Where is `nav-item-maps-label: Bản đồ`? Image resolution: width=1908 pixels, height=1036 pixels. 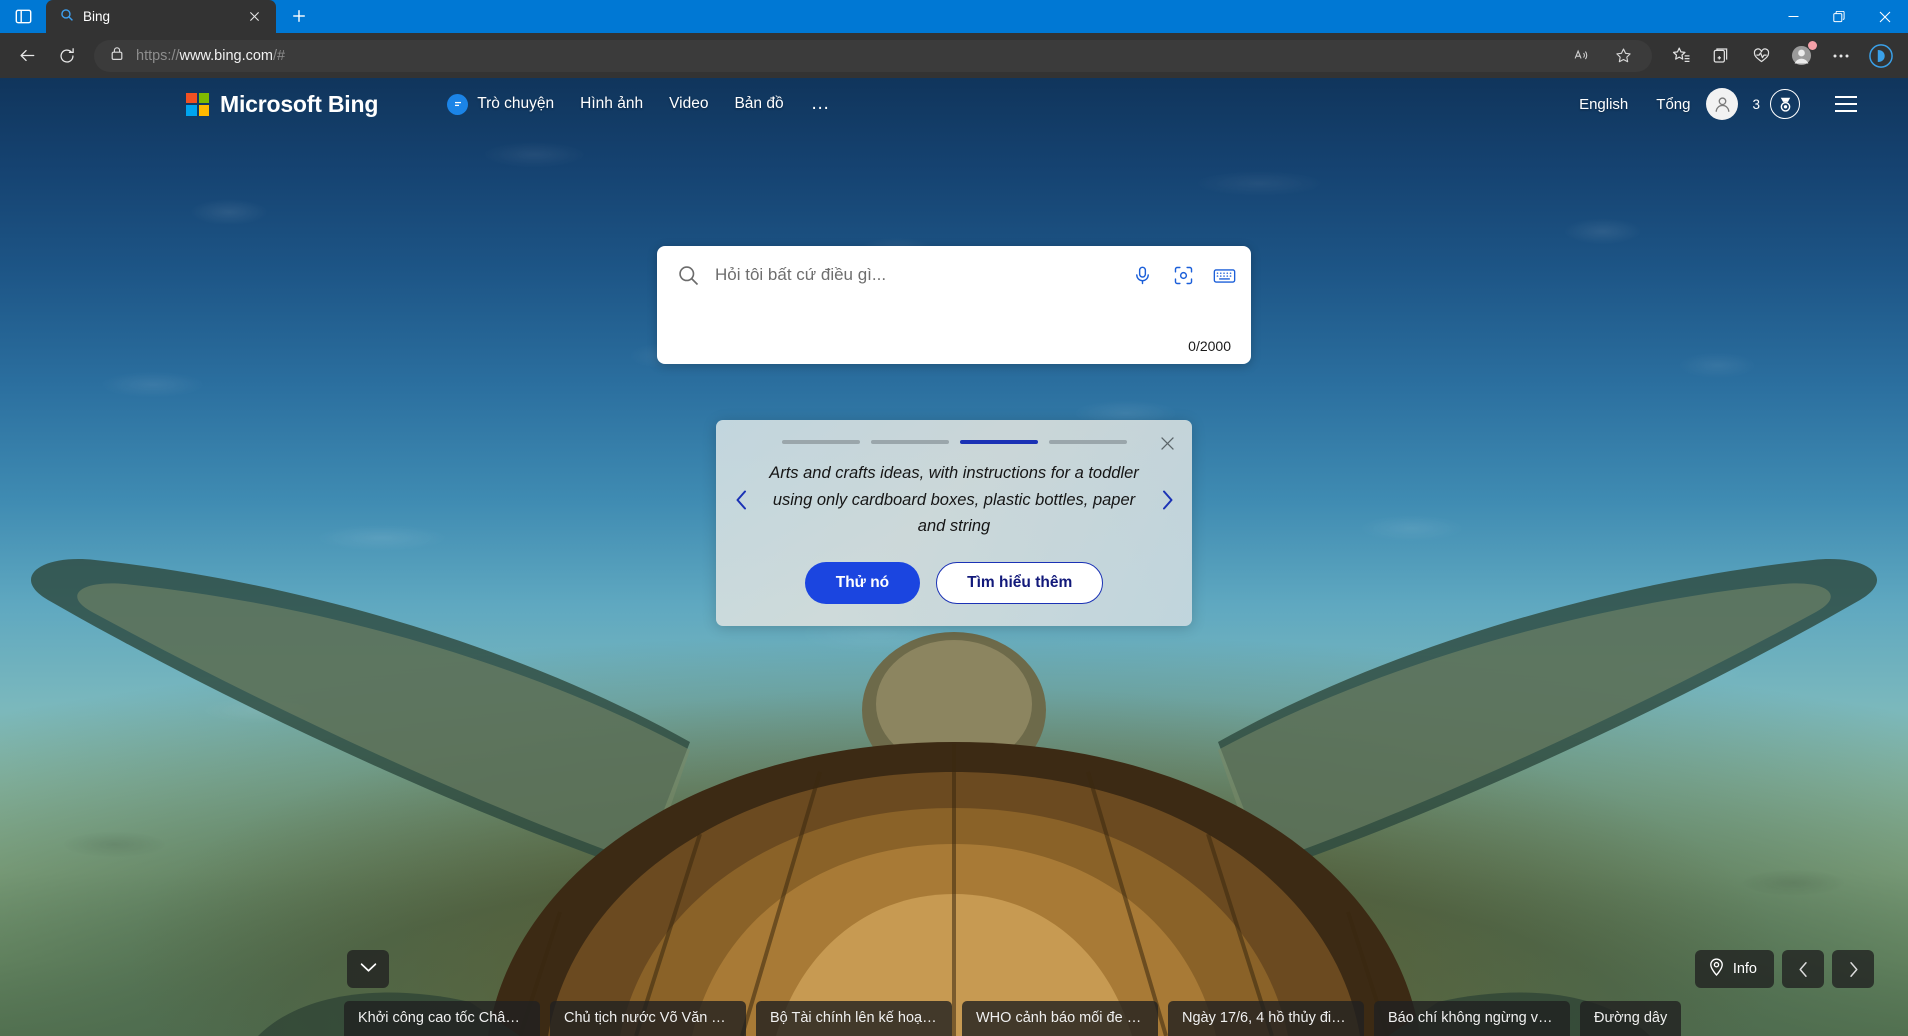
nav-item-maps-label: Bản đồ is located at coordinates (759, 103).